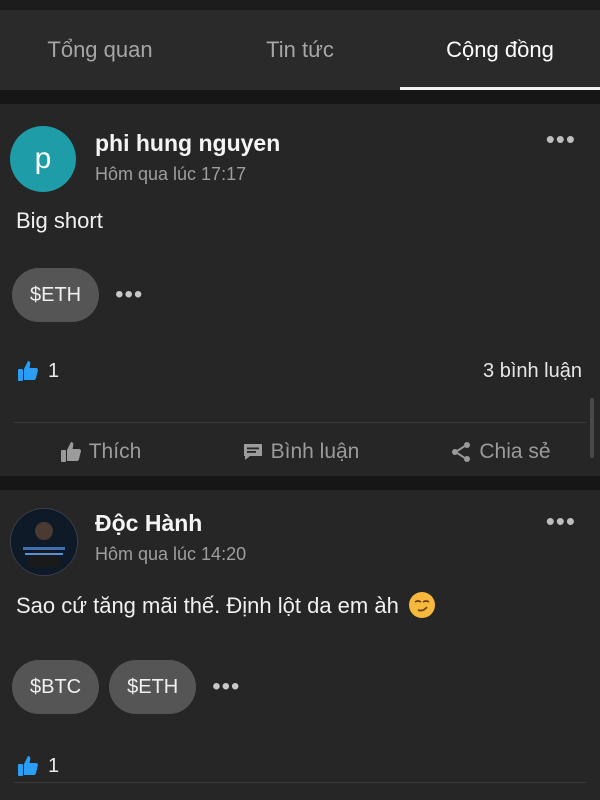 The width and height of the screenshot is (600, 800). Describe the element at coordinates (592, 428) in the screenshot. I see `scrollbar-thumb` at that location.